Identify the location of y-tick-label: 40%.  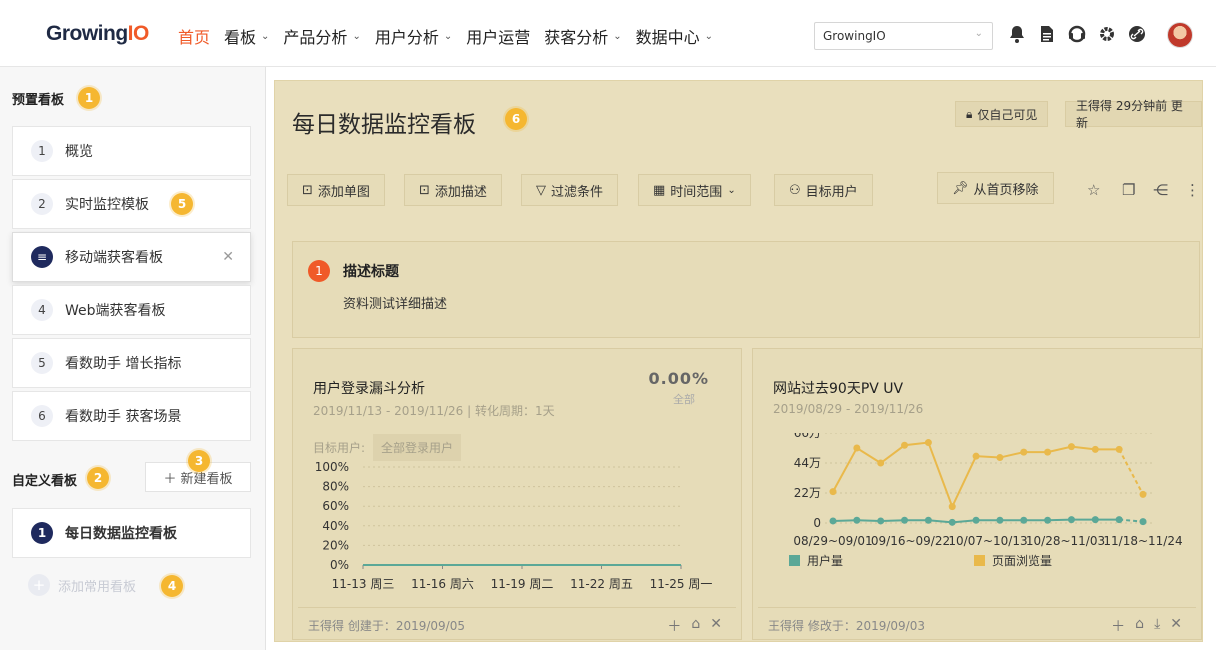
(335, 526).